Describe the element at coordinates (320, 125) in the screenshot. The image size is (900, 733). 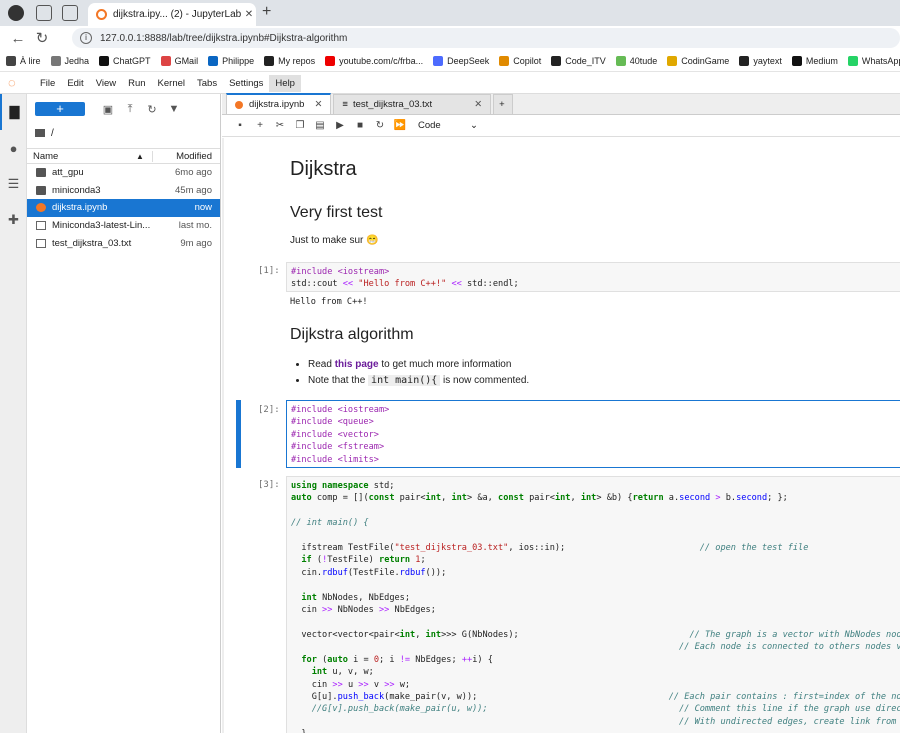
I see `paste-icon: ▤` at that location.